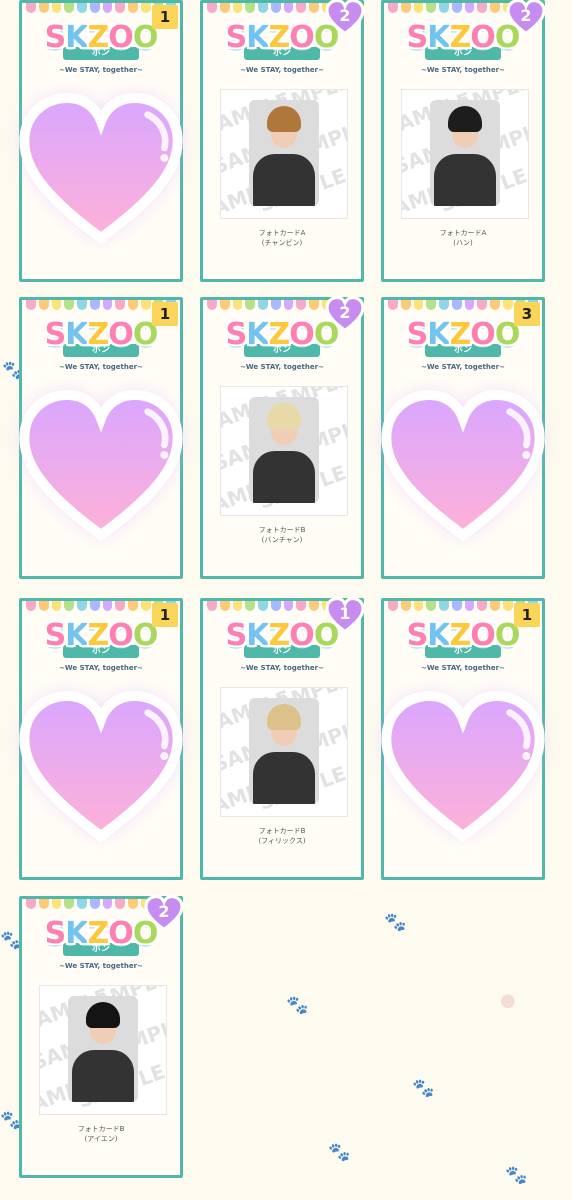 This screenshot has height=1200, width=572. I want to click on photocard-caption: フォトカードA (ハン), so click(463, 238).